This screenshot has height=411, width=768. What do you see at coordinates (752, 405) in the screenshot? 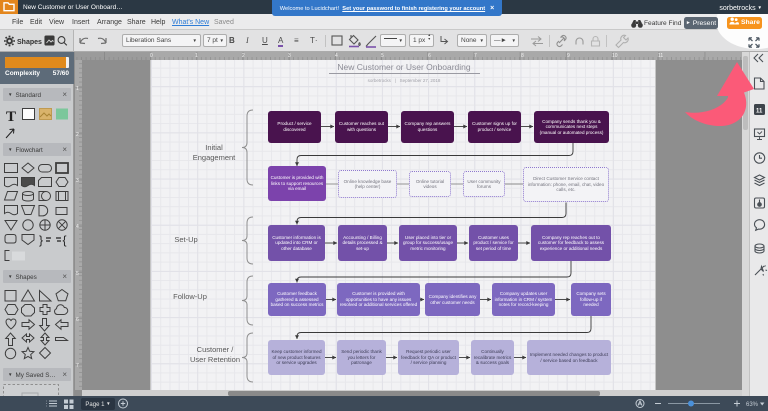
I see `svg-text: 63%` at bounding box center [752, 405].